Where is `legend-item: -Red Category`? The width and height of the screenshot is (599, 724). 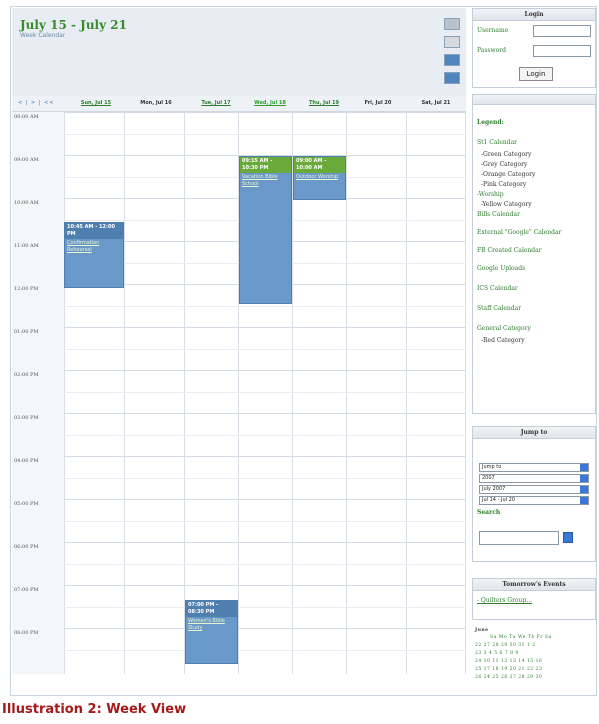
legend-item: -Red Category is located at coordinates (503, 340).